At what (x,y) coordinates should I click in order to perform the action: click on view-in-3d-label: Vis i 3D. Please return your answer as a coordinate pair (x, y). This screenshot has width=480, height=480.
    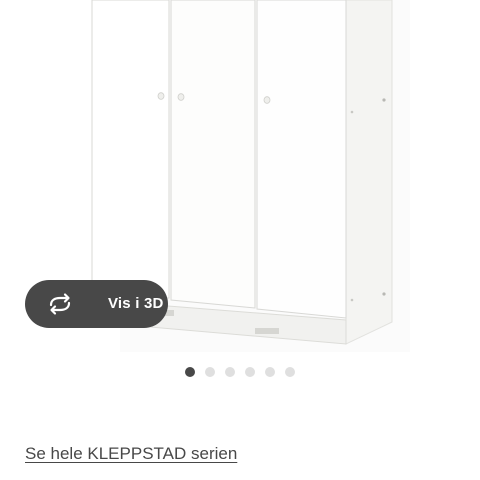
    Looking at the image, I should click on (136, 303).